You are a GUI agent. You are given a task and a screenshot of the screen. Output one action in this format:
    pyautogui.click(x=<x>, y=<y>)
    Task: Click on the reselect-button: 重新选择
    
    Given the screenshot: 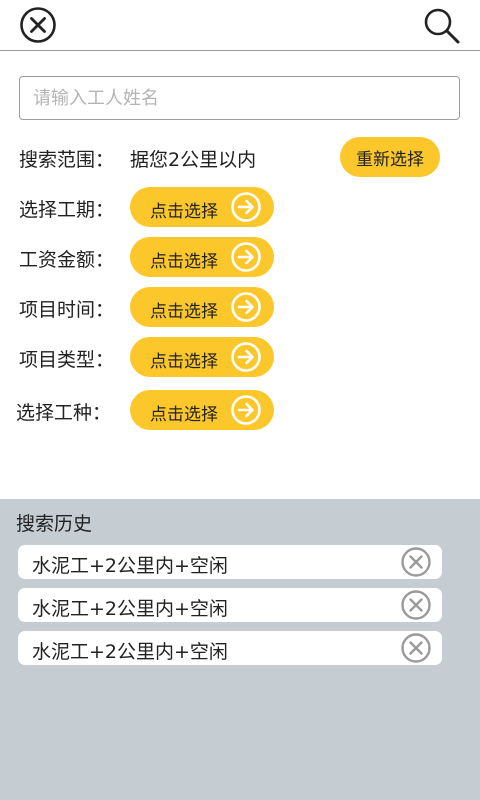 What is the action you would take?
    pyautogui.click(x=390, y=157)
    